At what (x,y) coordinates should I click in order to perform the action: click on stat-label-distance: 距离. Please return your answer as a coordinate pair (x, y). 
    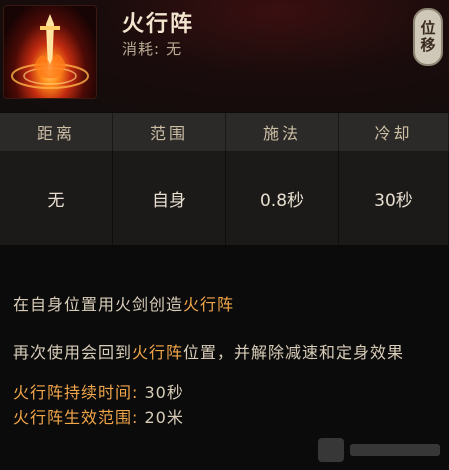
    Looking at the image, I should click on (56, 132).